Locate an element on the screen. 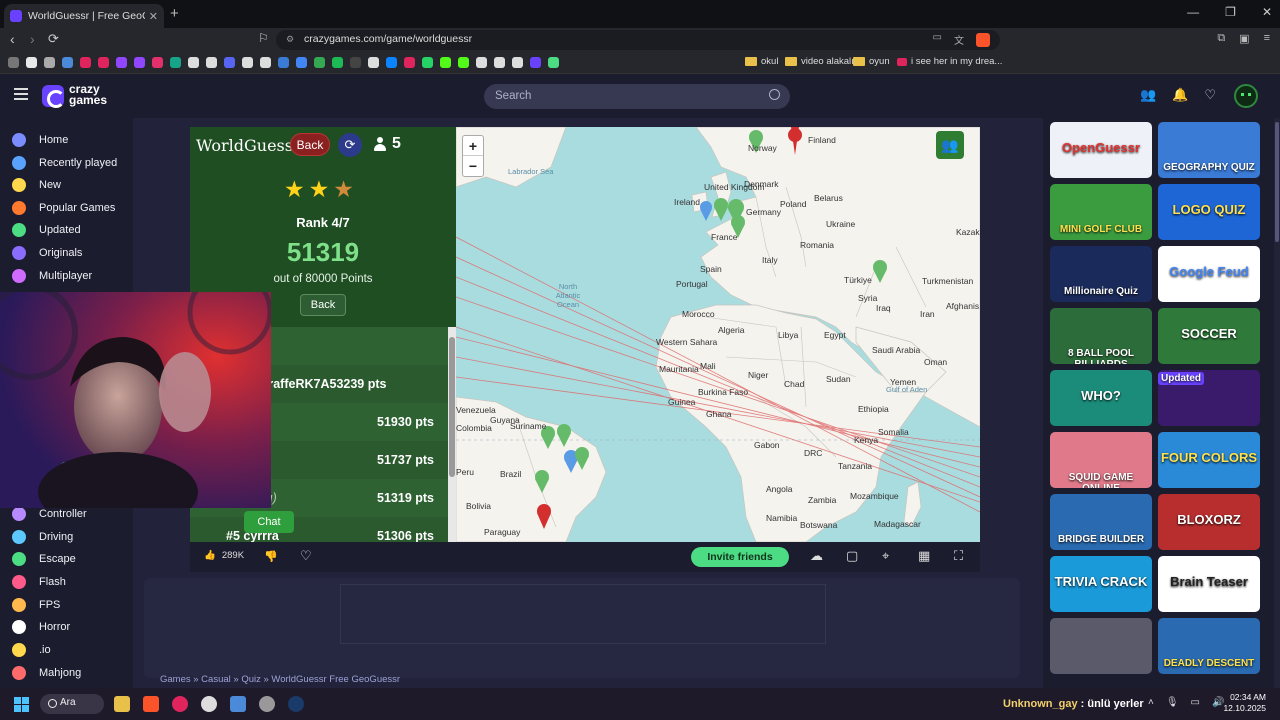 The image size is (1280, 720). sidebar-item-flash: Flash is located at coordinates (39, 582).